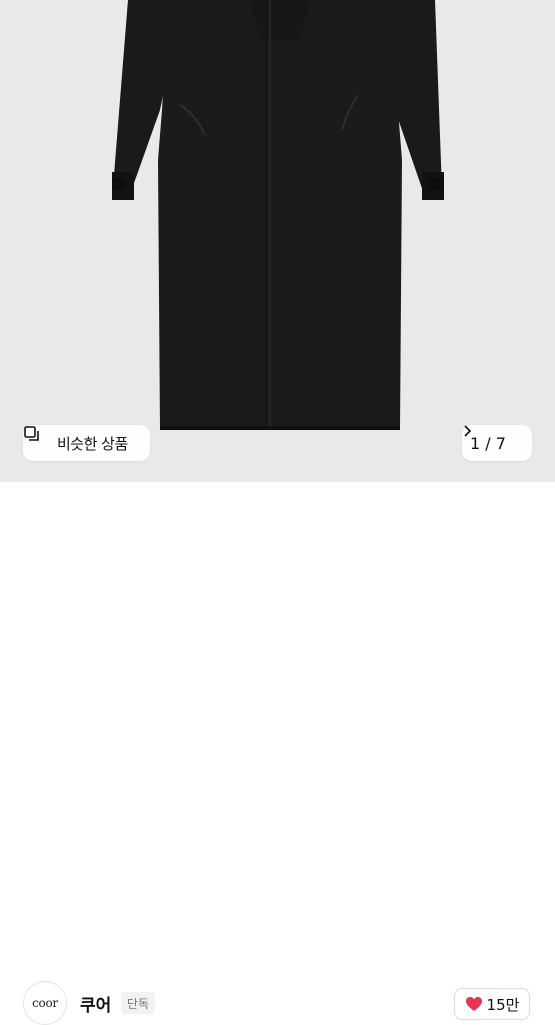 Image resolution: width=555 pixels, height=1025 pixels. What do you see at coordinates (503, 1004) in the screenshot?
I see `like-count: 15만` at bounding box center [503, 1004].